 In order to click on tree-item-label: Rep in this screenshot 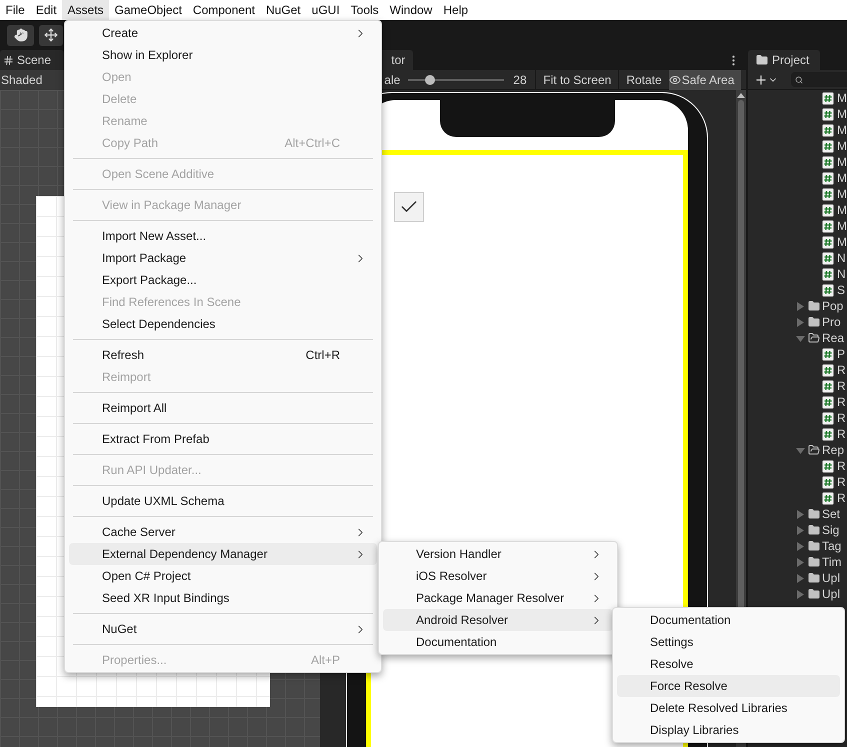, I will do `click(833, 450)`.